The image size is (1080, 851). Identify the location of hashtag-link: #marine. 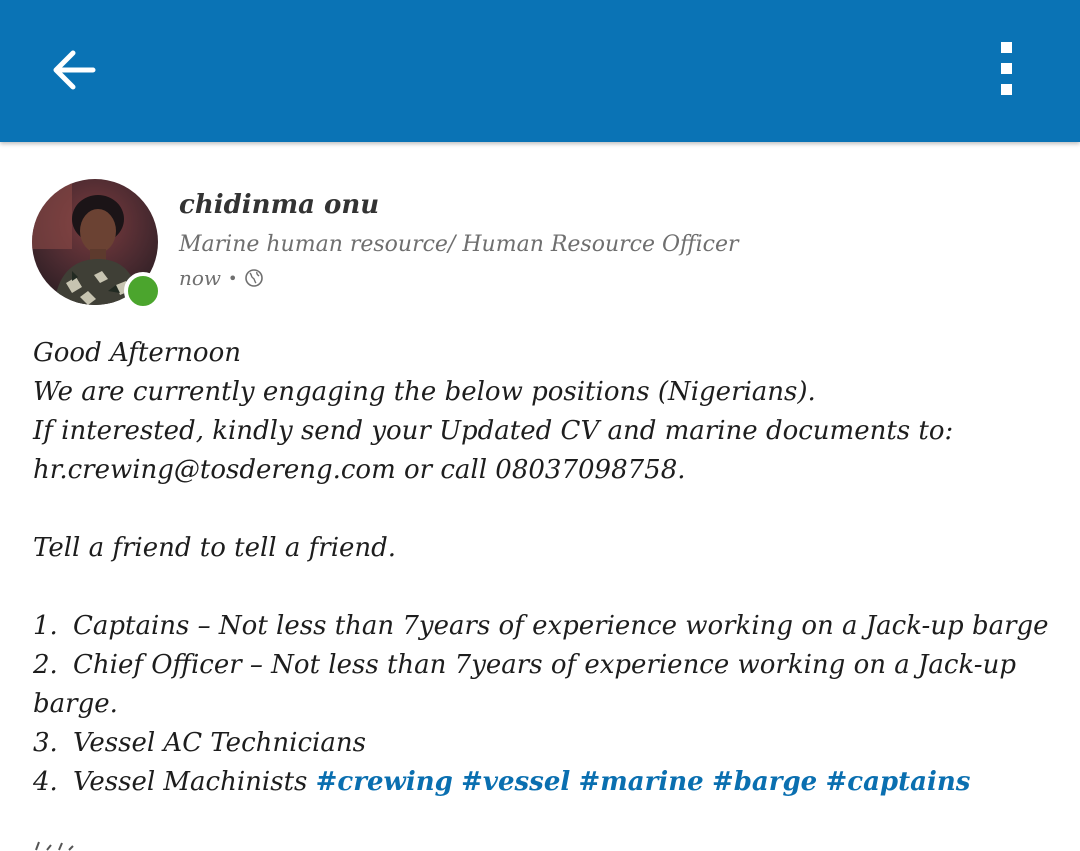
(641, 782).